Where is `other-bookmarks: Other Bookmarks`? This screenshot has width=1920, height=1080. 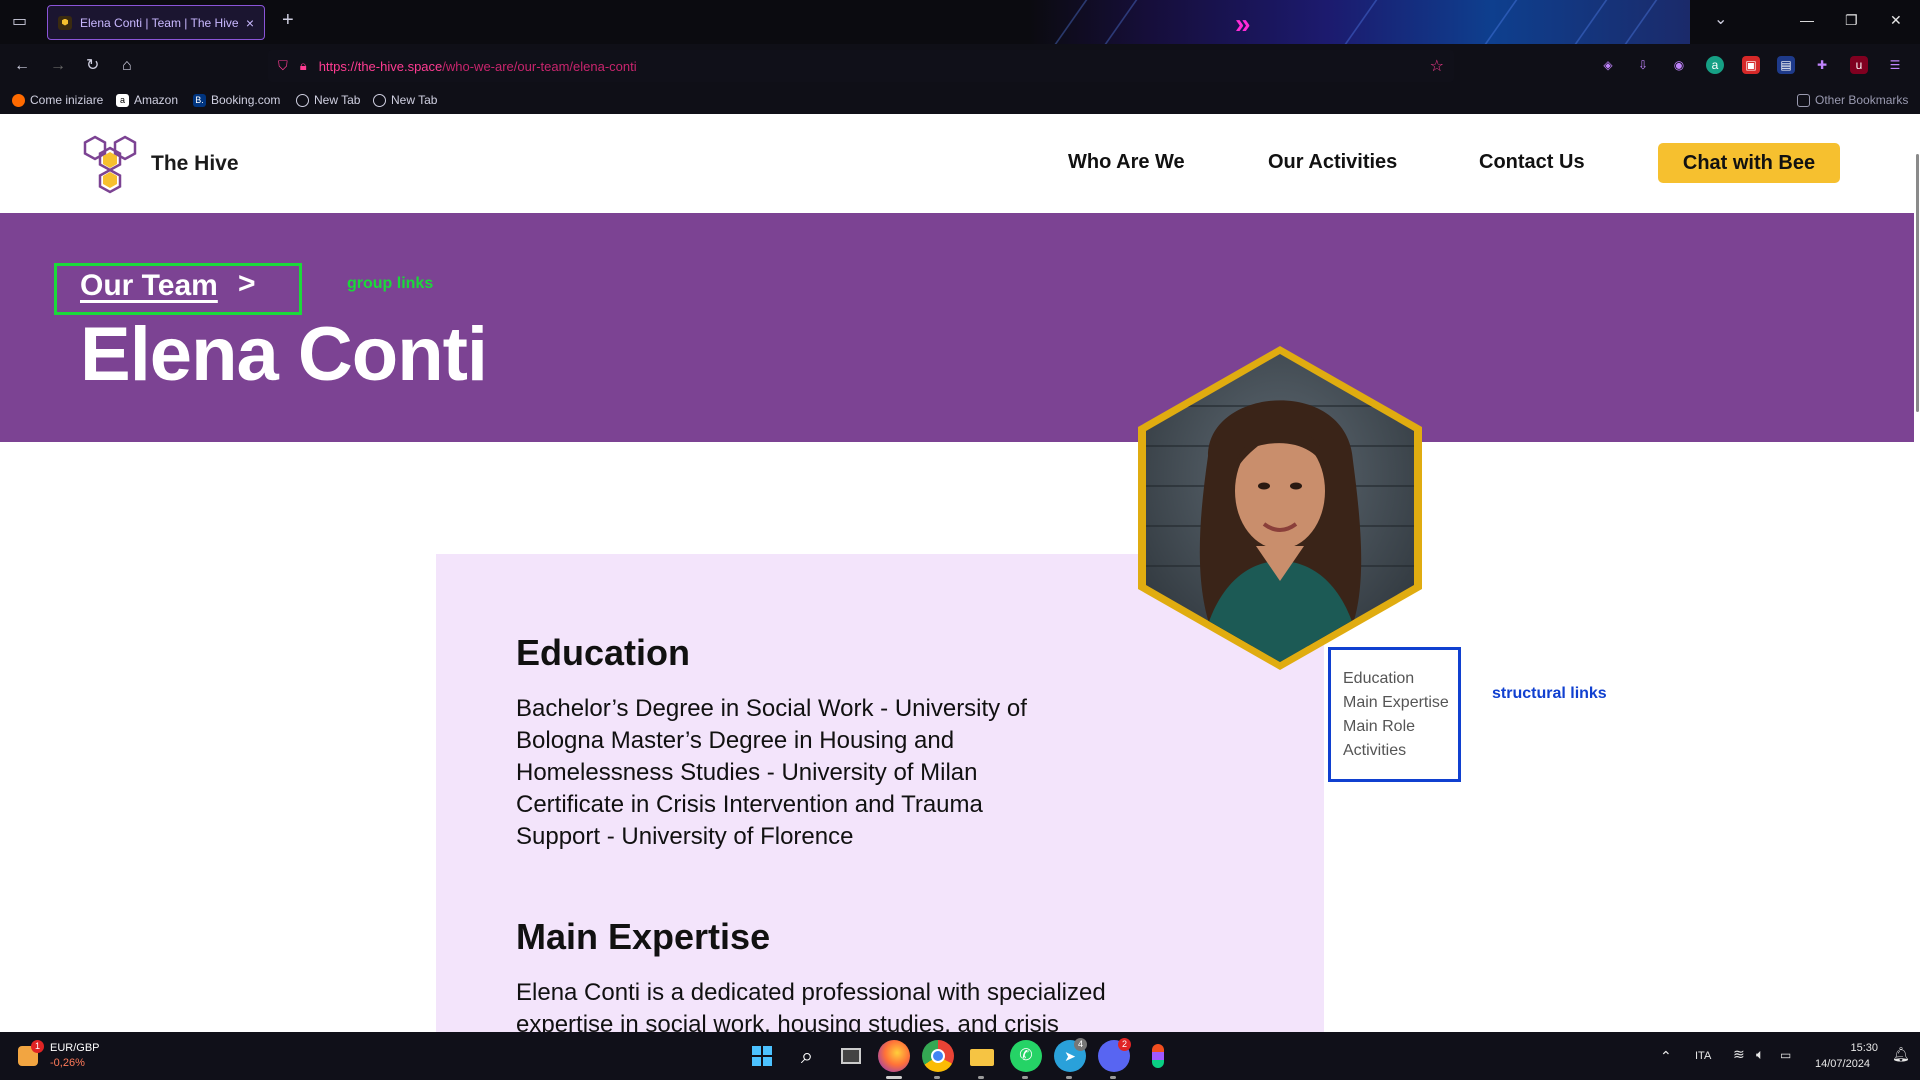 other-bookmarks: Other Bookmarks is located at coordinates (1852, 100).